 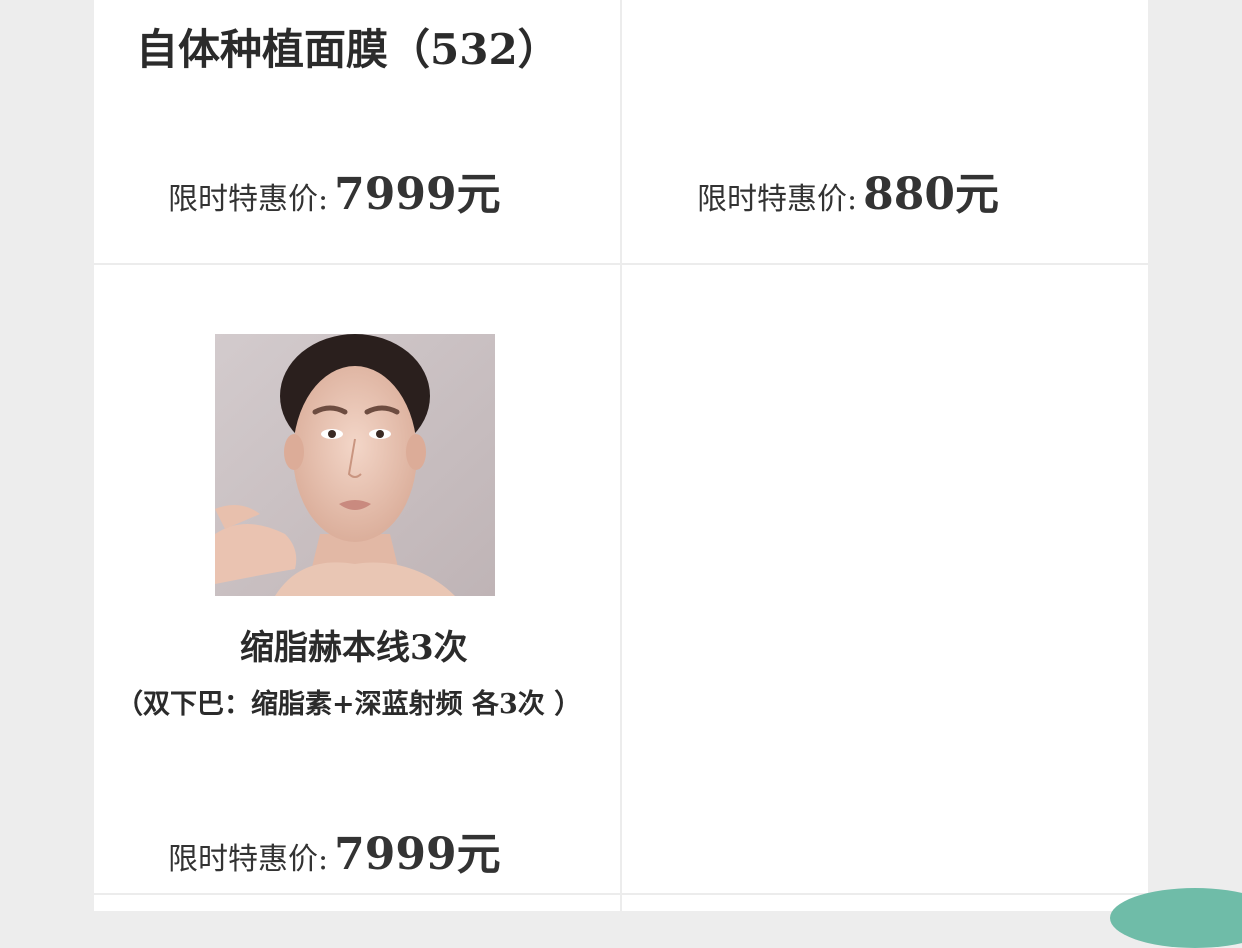 I want to click on product-title: 缩脂赫本线3次, so click(x=354, y=648).